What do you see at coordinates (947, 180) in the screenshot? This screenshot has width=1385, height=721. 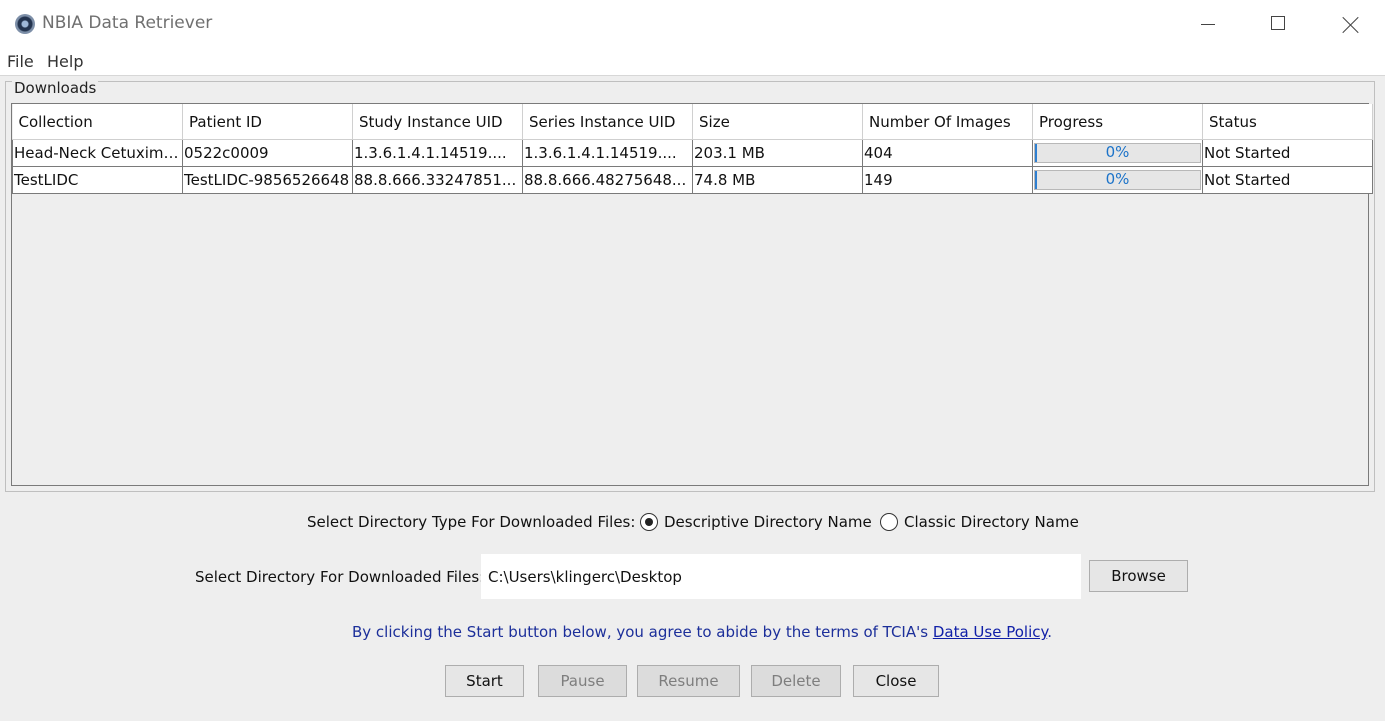 I see `cell-images: 149` at bounding box center [947, 180].